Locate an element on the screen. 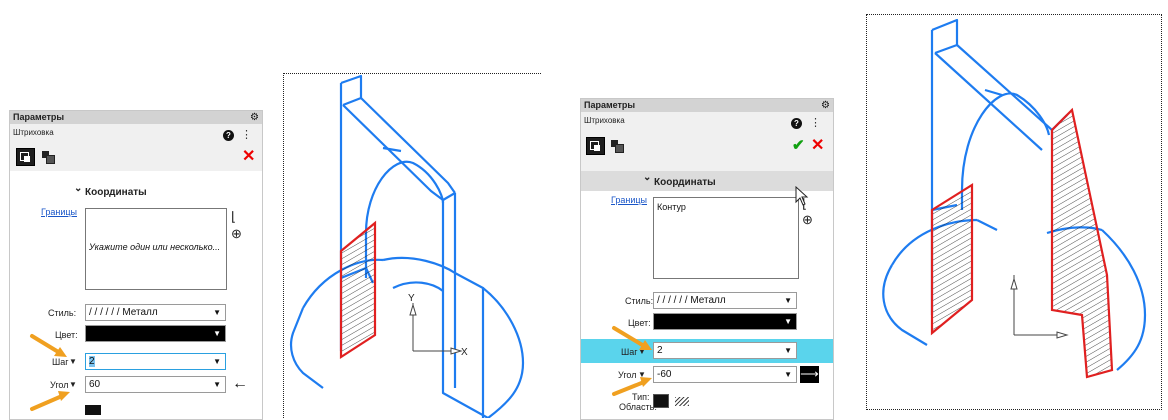 Image resolution: width=1168 pixels, height=420 pixels. axis-x-label: X is located at coordinates (464, 352).